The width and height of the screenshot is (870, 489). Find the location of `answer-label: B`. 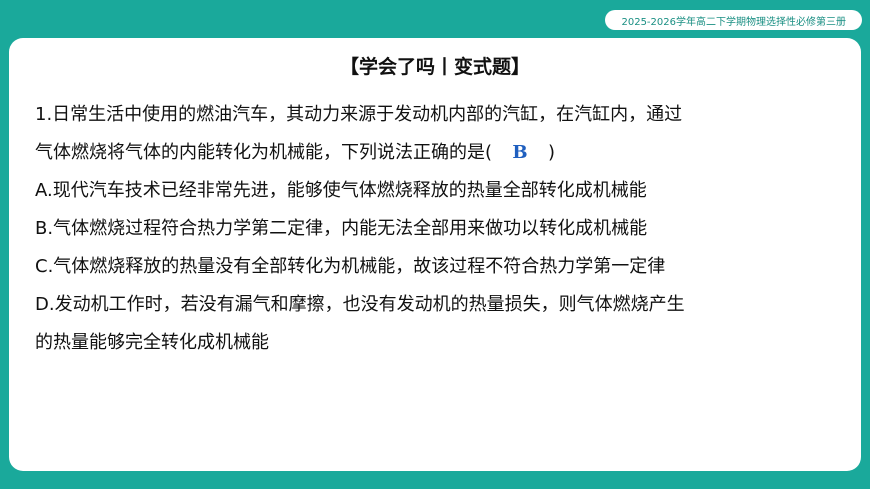

answer-label: B is located at coordinates (520, 152).